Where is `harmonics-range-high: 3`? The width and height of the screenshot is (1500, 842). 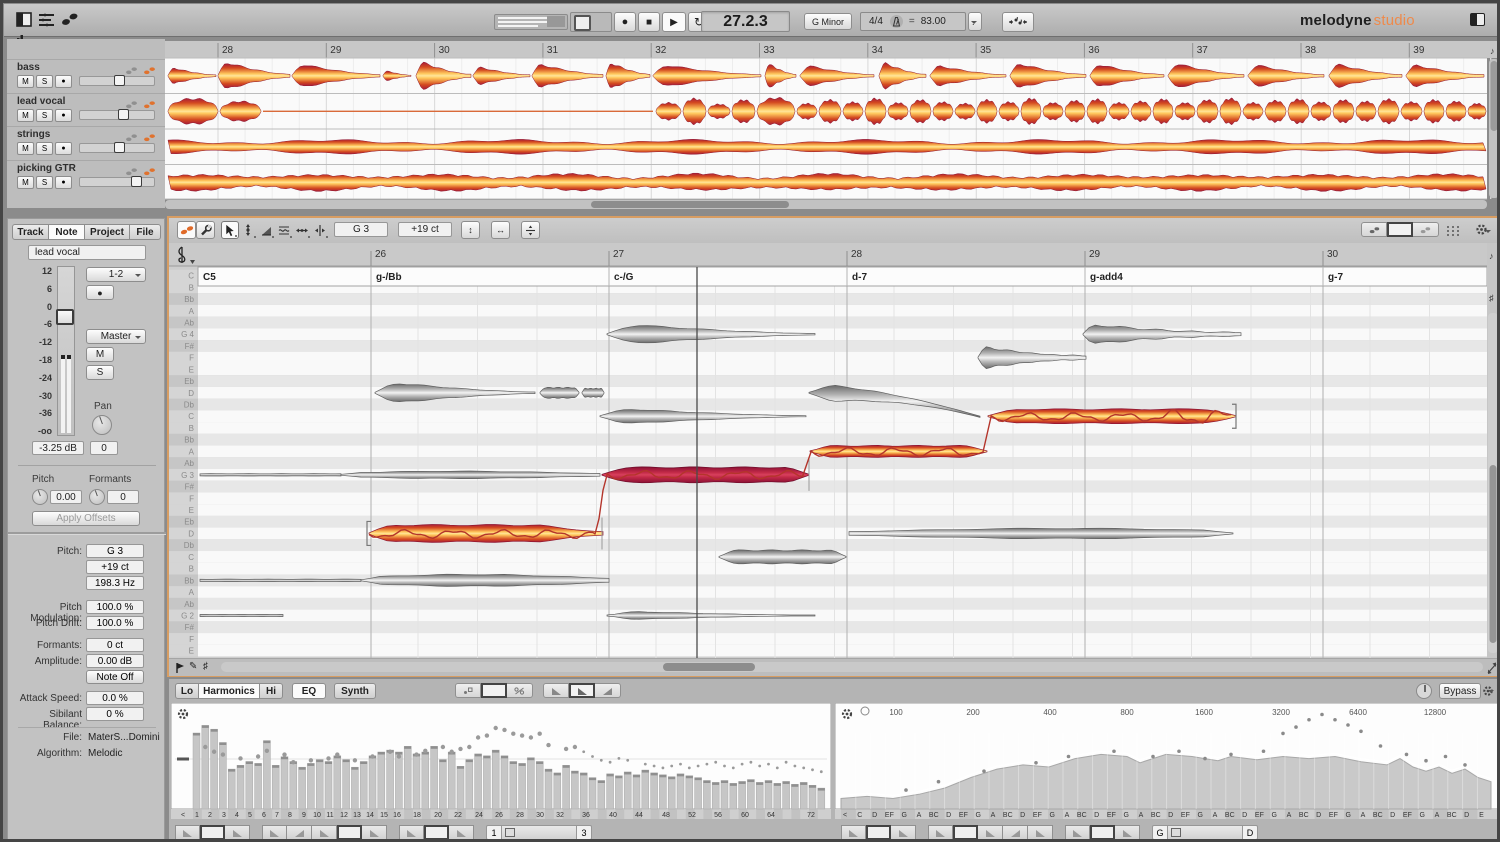 harmonics-range-high: 3 is located at coordinates (584, 832).